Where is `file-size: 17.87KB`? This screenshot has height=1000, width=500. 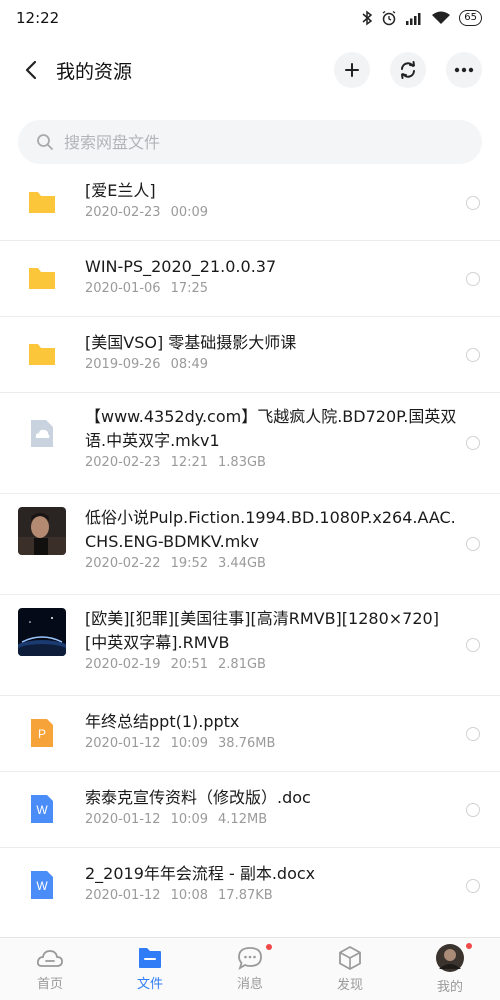
file-size: 17.87KB is located at coordinates (245, 895).